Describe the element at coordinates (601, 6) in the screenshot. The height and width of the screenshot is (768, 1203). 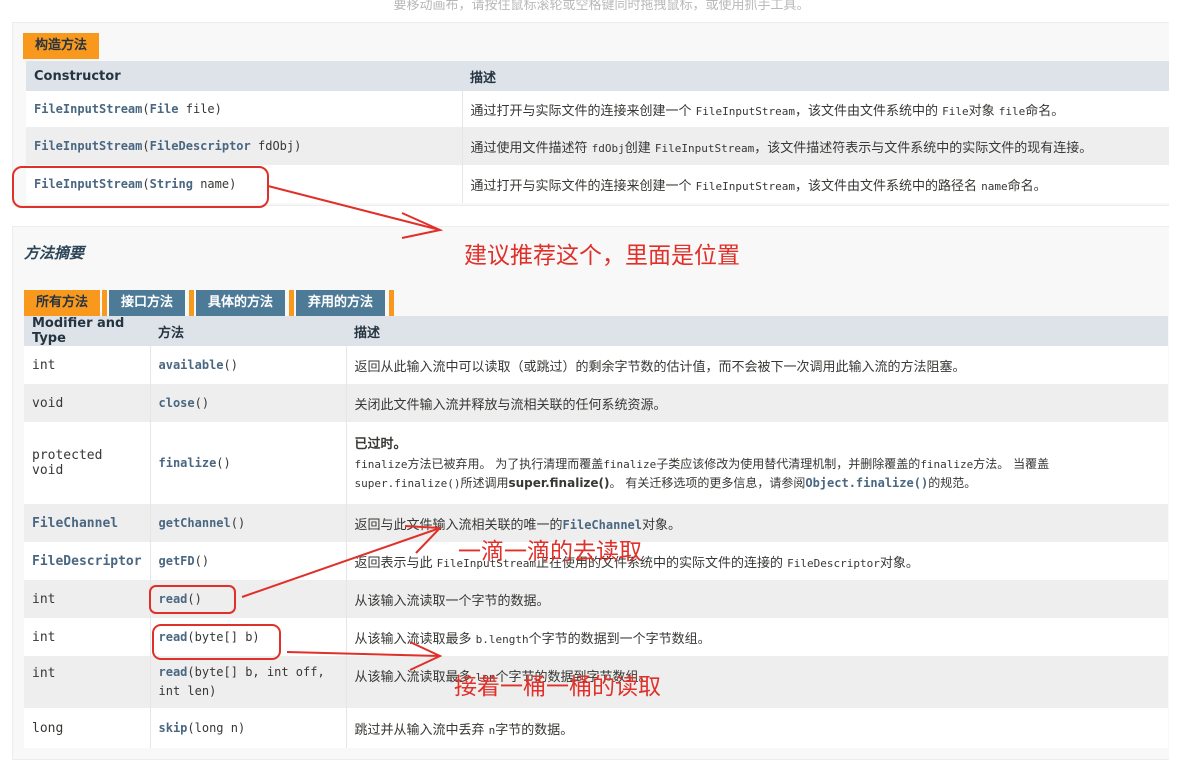
I see `canvas-hint: 要移动画布，请按住鼠标滚轮或空格键同时拖拽鼠标，或使用抓手工具。` at that location.